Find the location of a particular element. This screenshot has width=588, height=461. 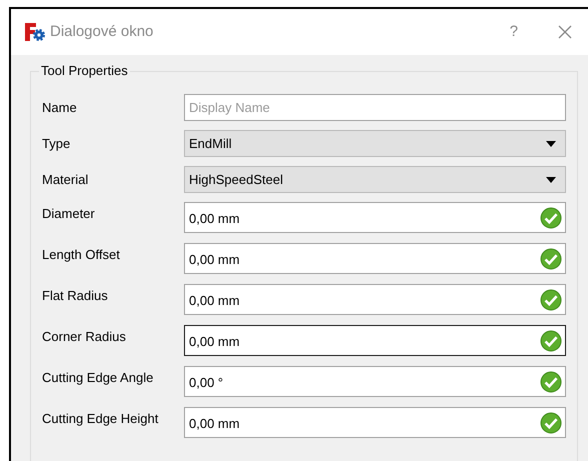

window-title: Dialogové okno is located at coordinates (102, 32).